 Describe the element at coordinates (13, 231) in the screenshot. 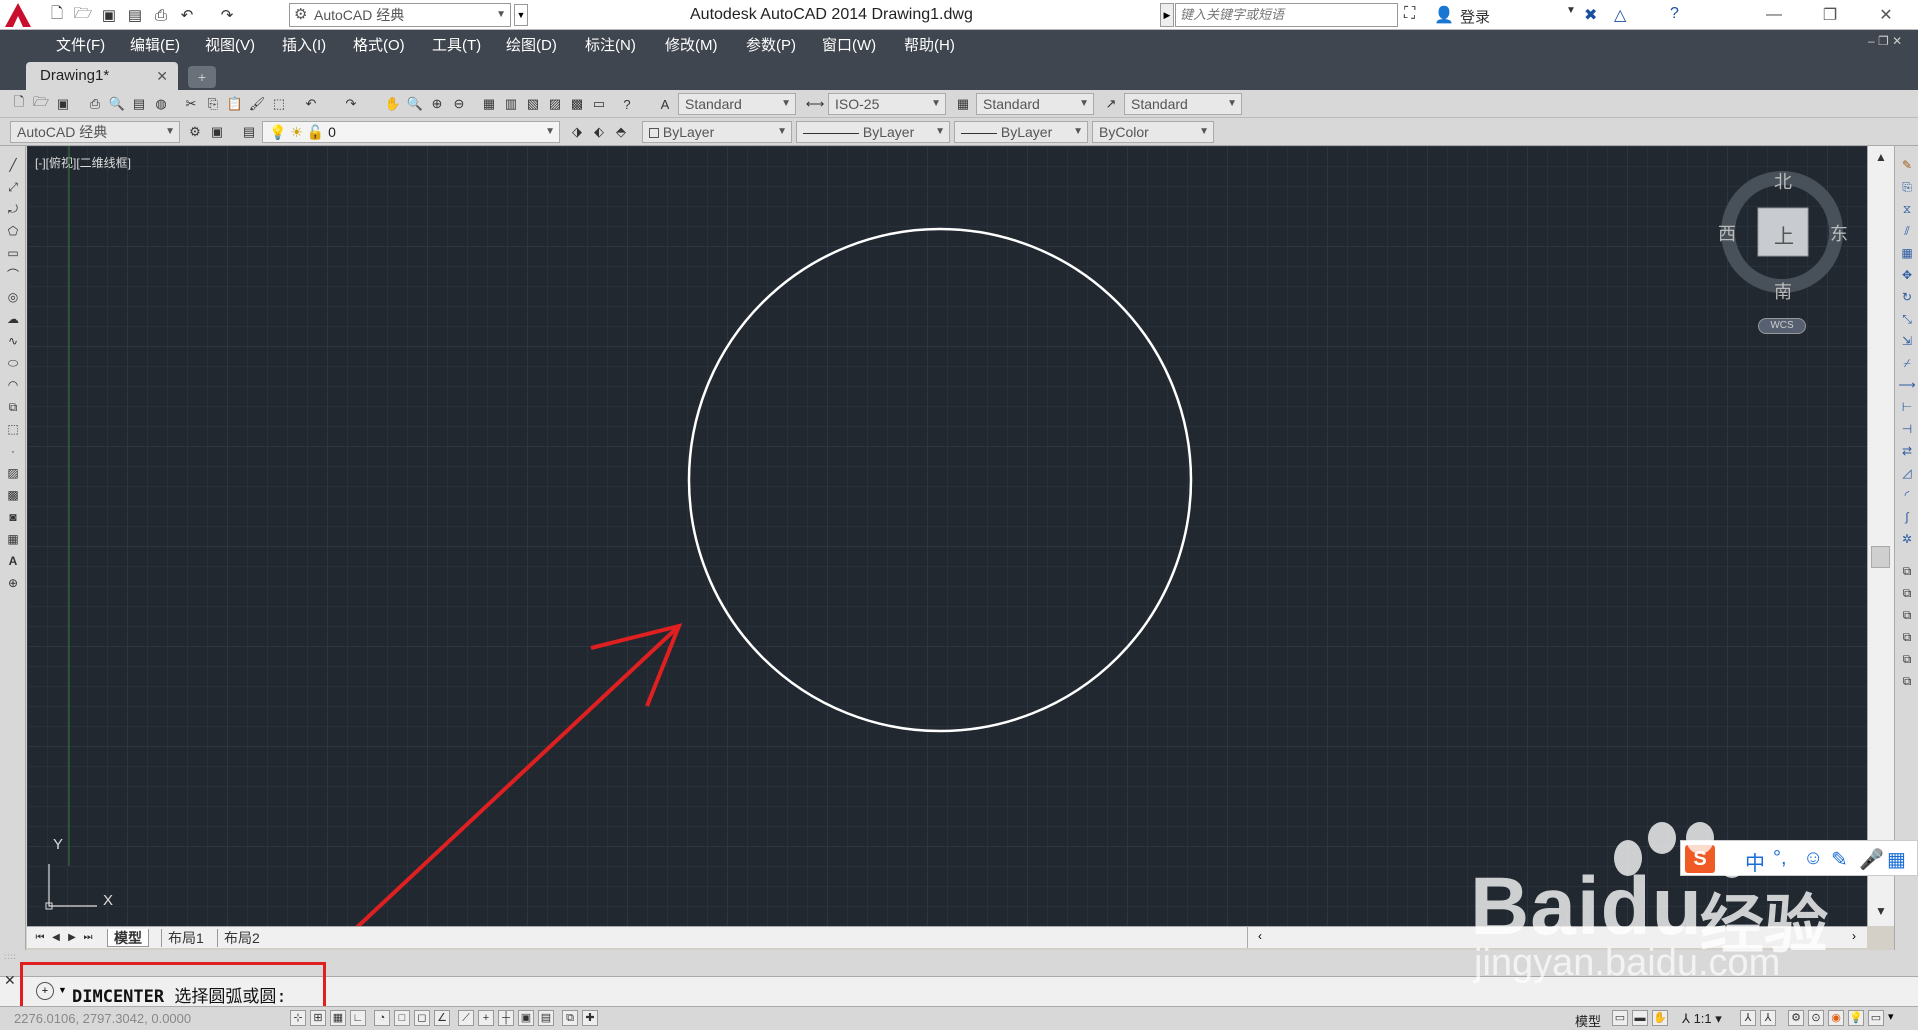

I see `polygon-icon: ⬠` at that location.